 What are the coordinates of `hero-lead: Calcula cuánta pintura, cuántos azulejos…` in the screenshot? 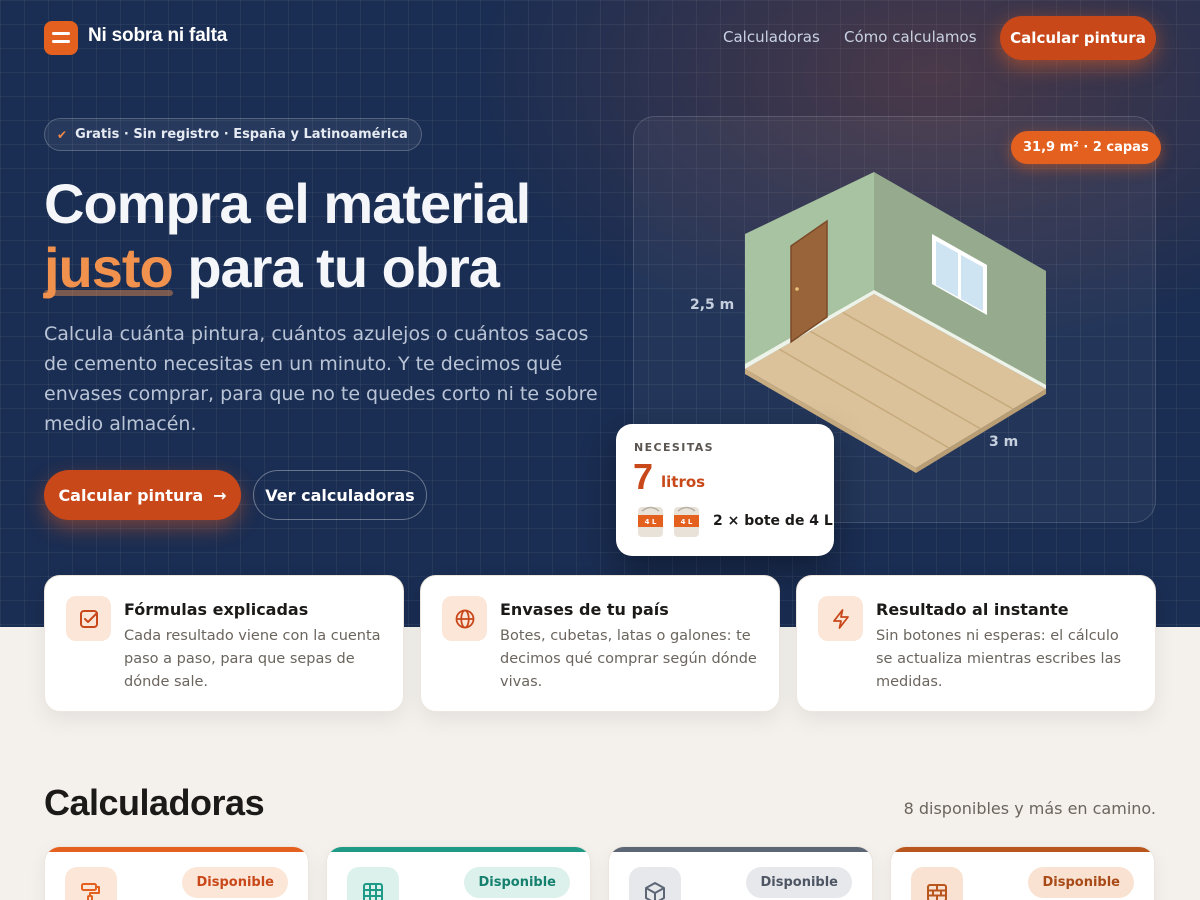 It's located at (321, 379).